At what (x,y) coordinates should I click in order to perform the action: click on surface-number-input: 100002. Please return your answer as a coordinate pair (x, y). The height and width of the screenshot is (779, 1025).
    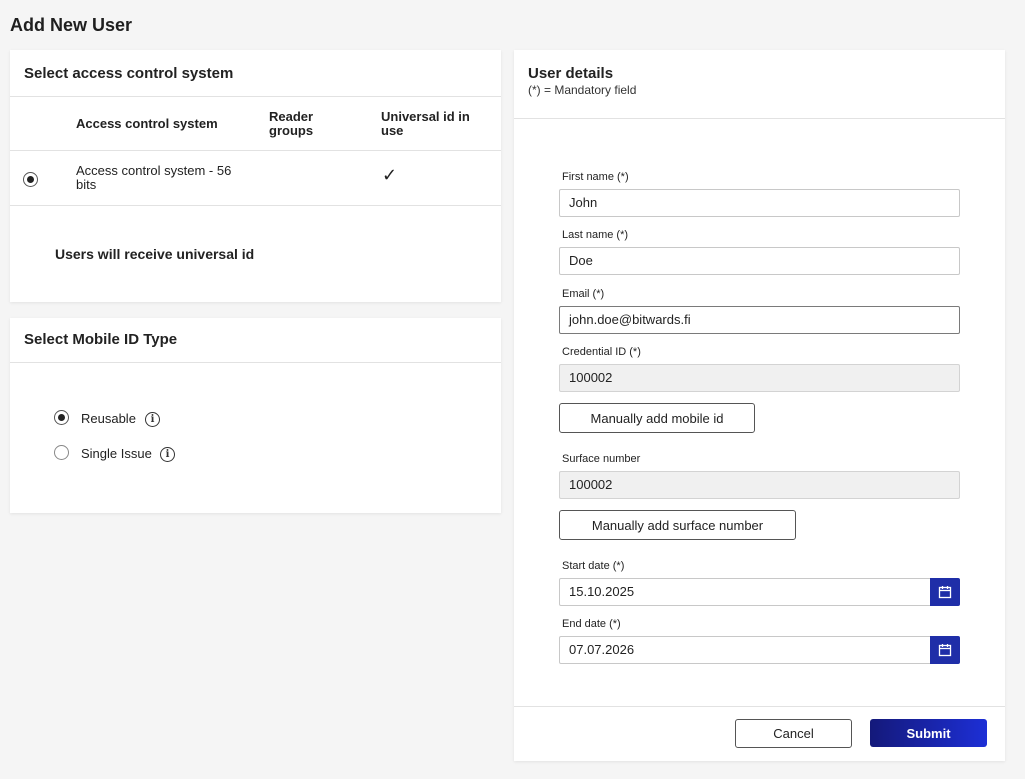
    Looking at the image, I should click on (759, 485).